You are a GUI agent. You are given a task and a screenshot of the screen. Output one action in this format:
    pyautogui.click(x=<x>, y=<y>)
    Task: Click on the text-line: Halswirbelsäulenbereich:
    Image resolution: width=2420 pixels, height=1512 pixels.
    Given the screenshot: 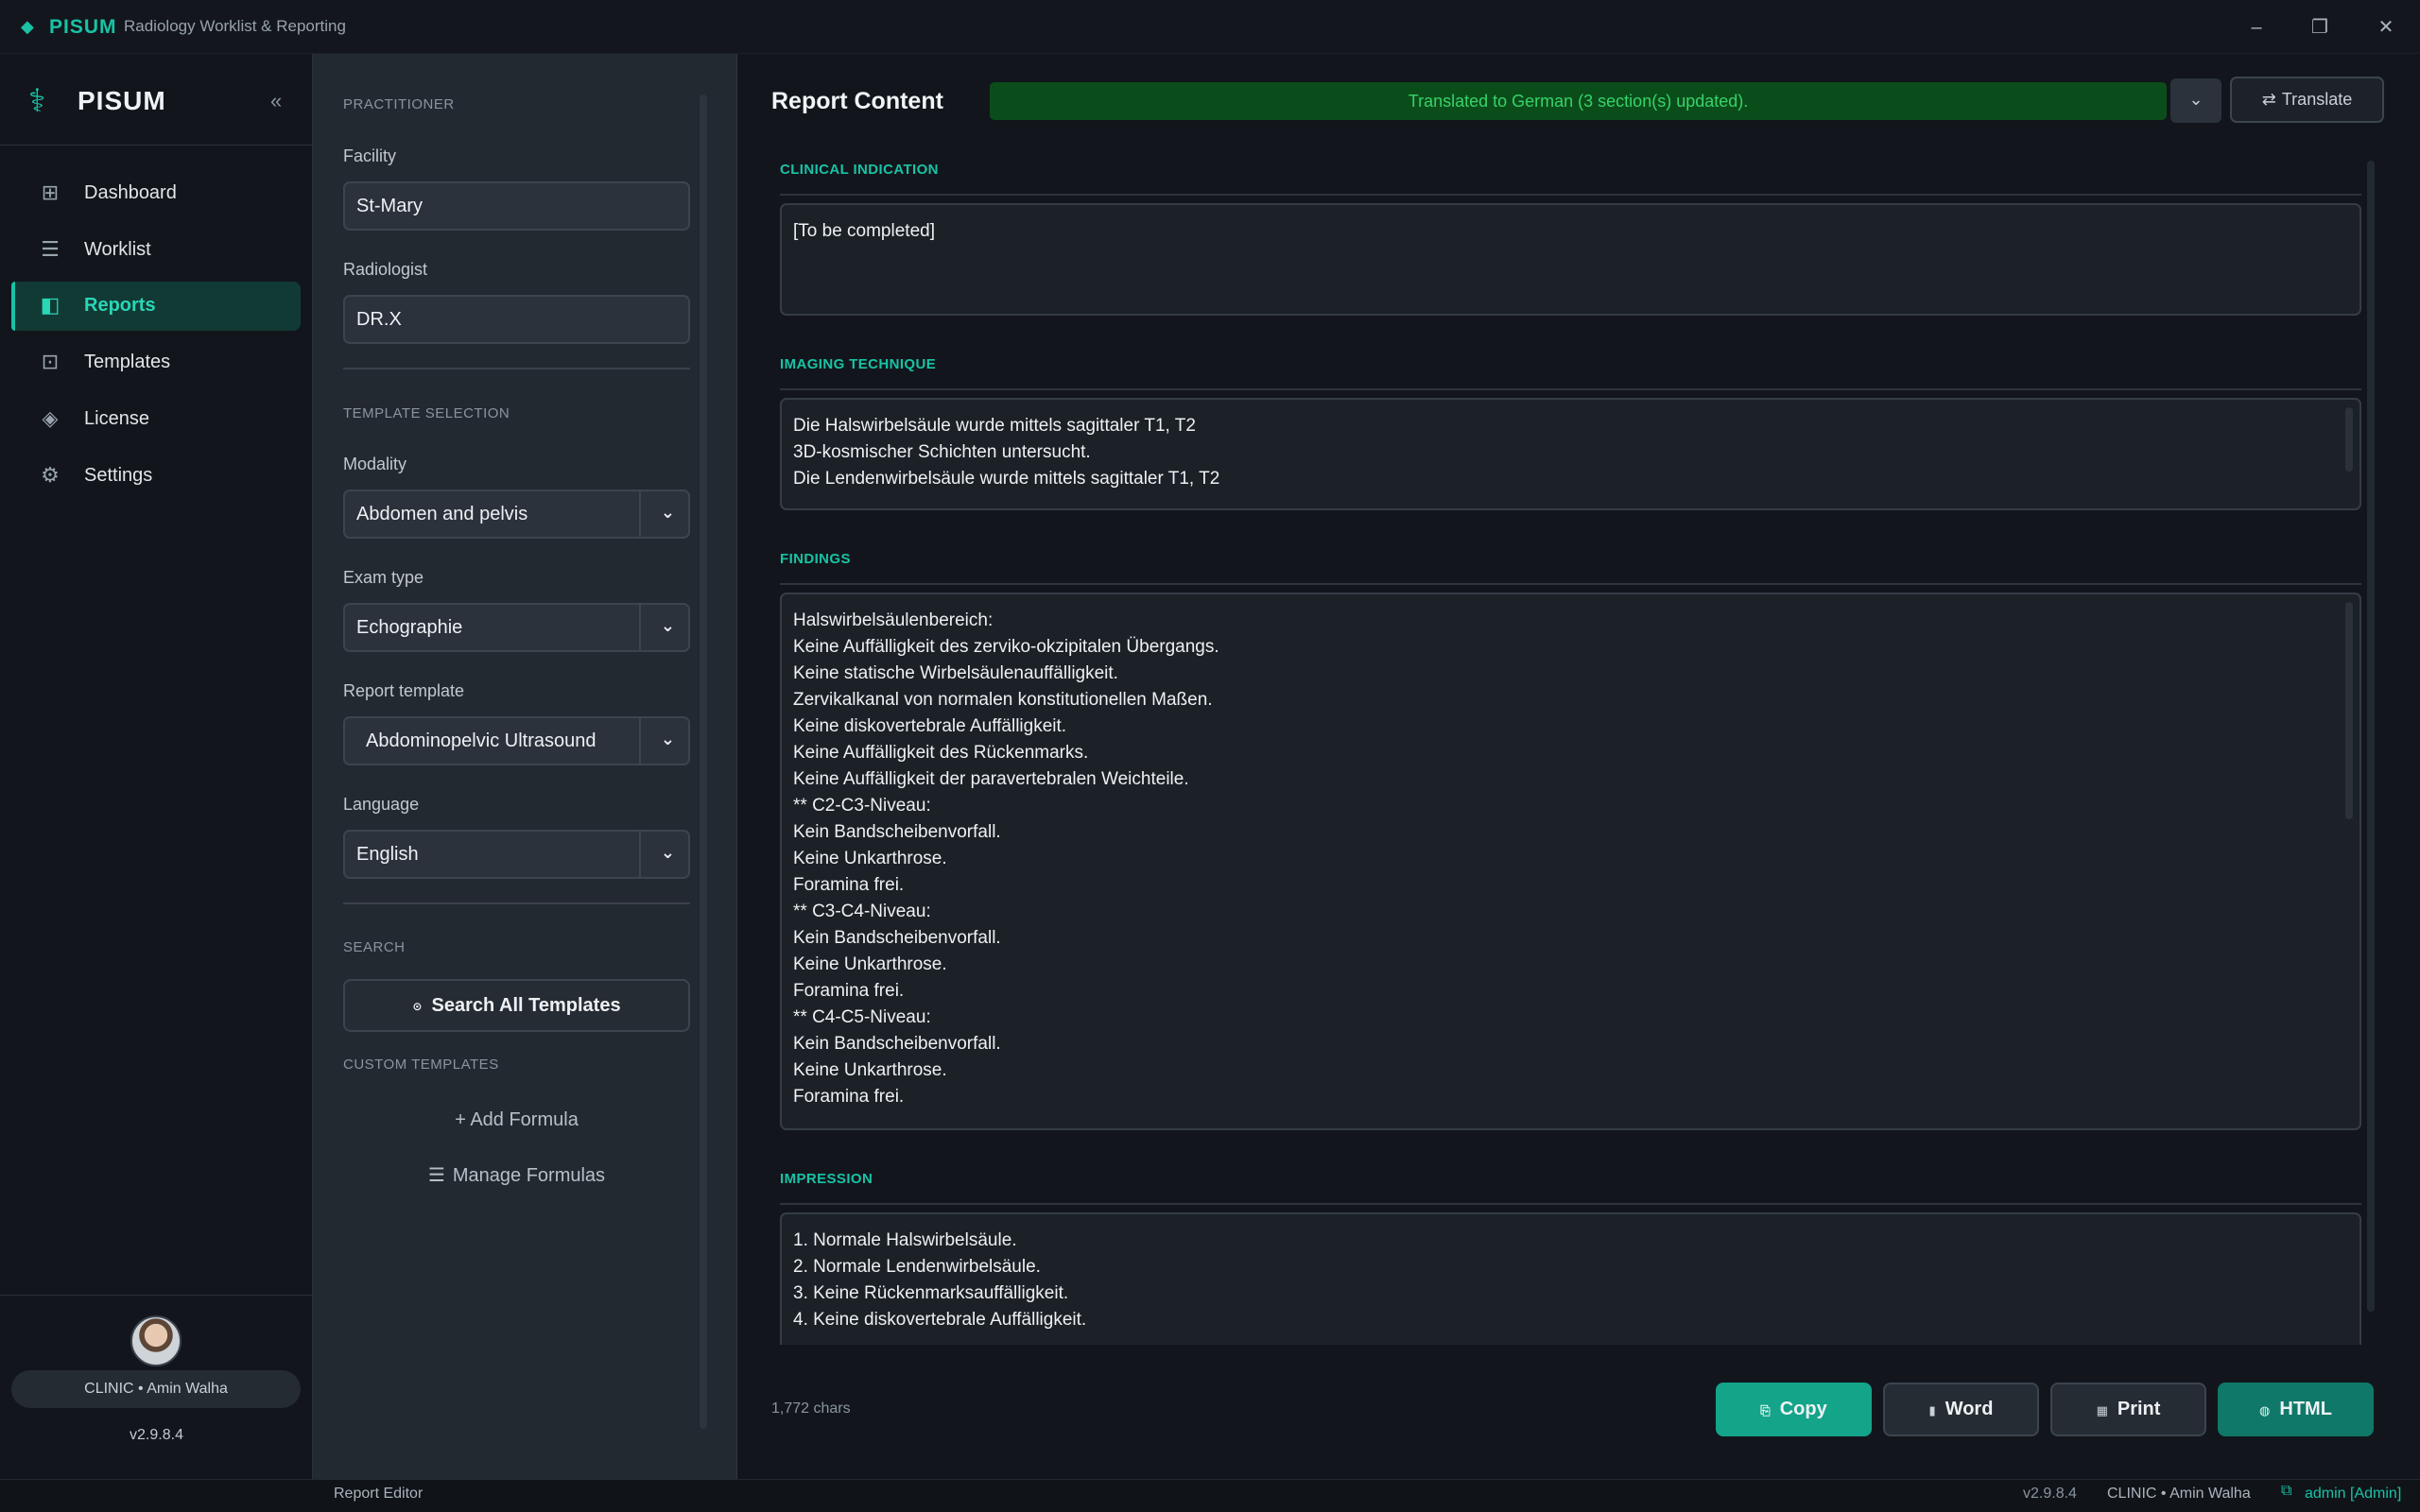 What is the action you would take?
    pyautogui.click(x=893, y=620)
    